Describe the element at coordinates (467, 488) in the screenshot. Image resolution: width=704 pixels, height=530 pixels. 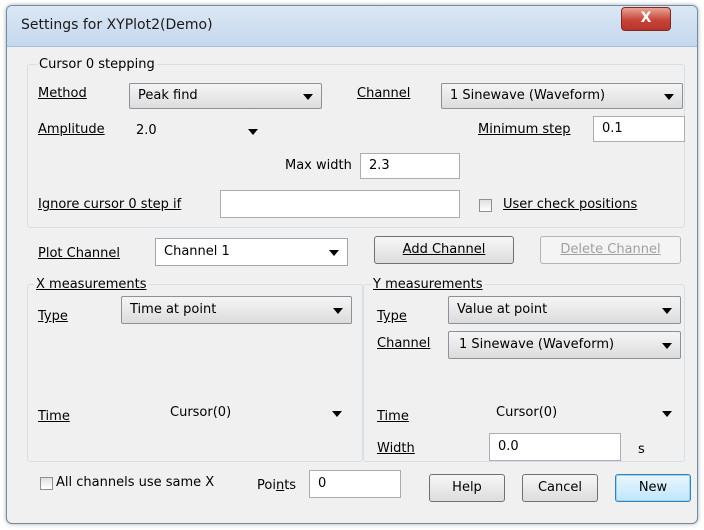
I see `help-button: Help` at that location.